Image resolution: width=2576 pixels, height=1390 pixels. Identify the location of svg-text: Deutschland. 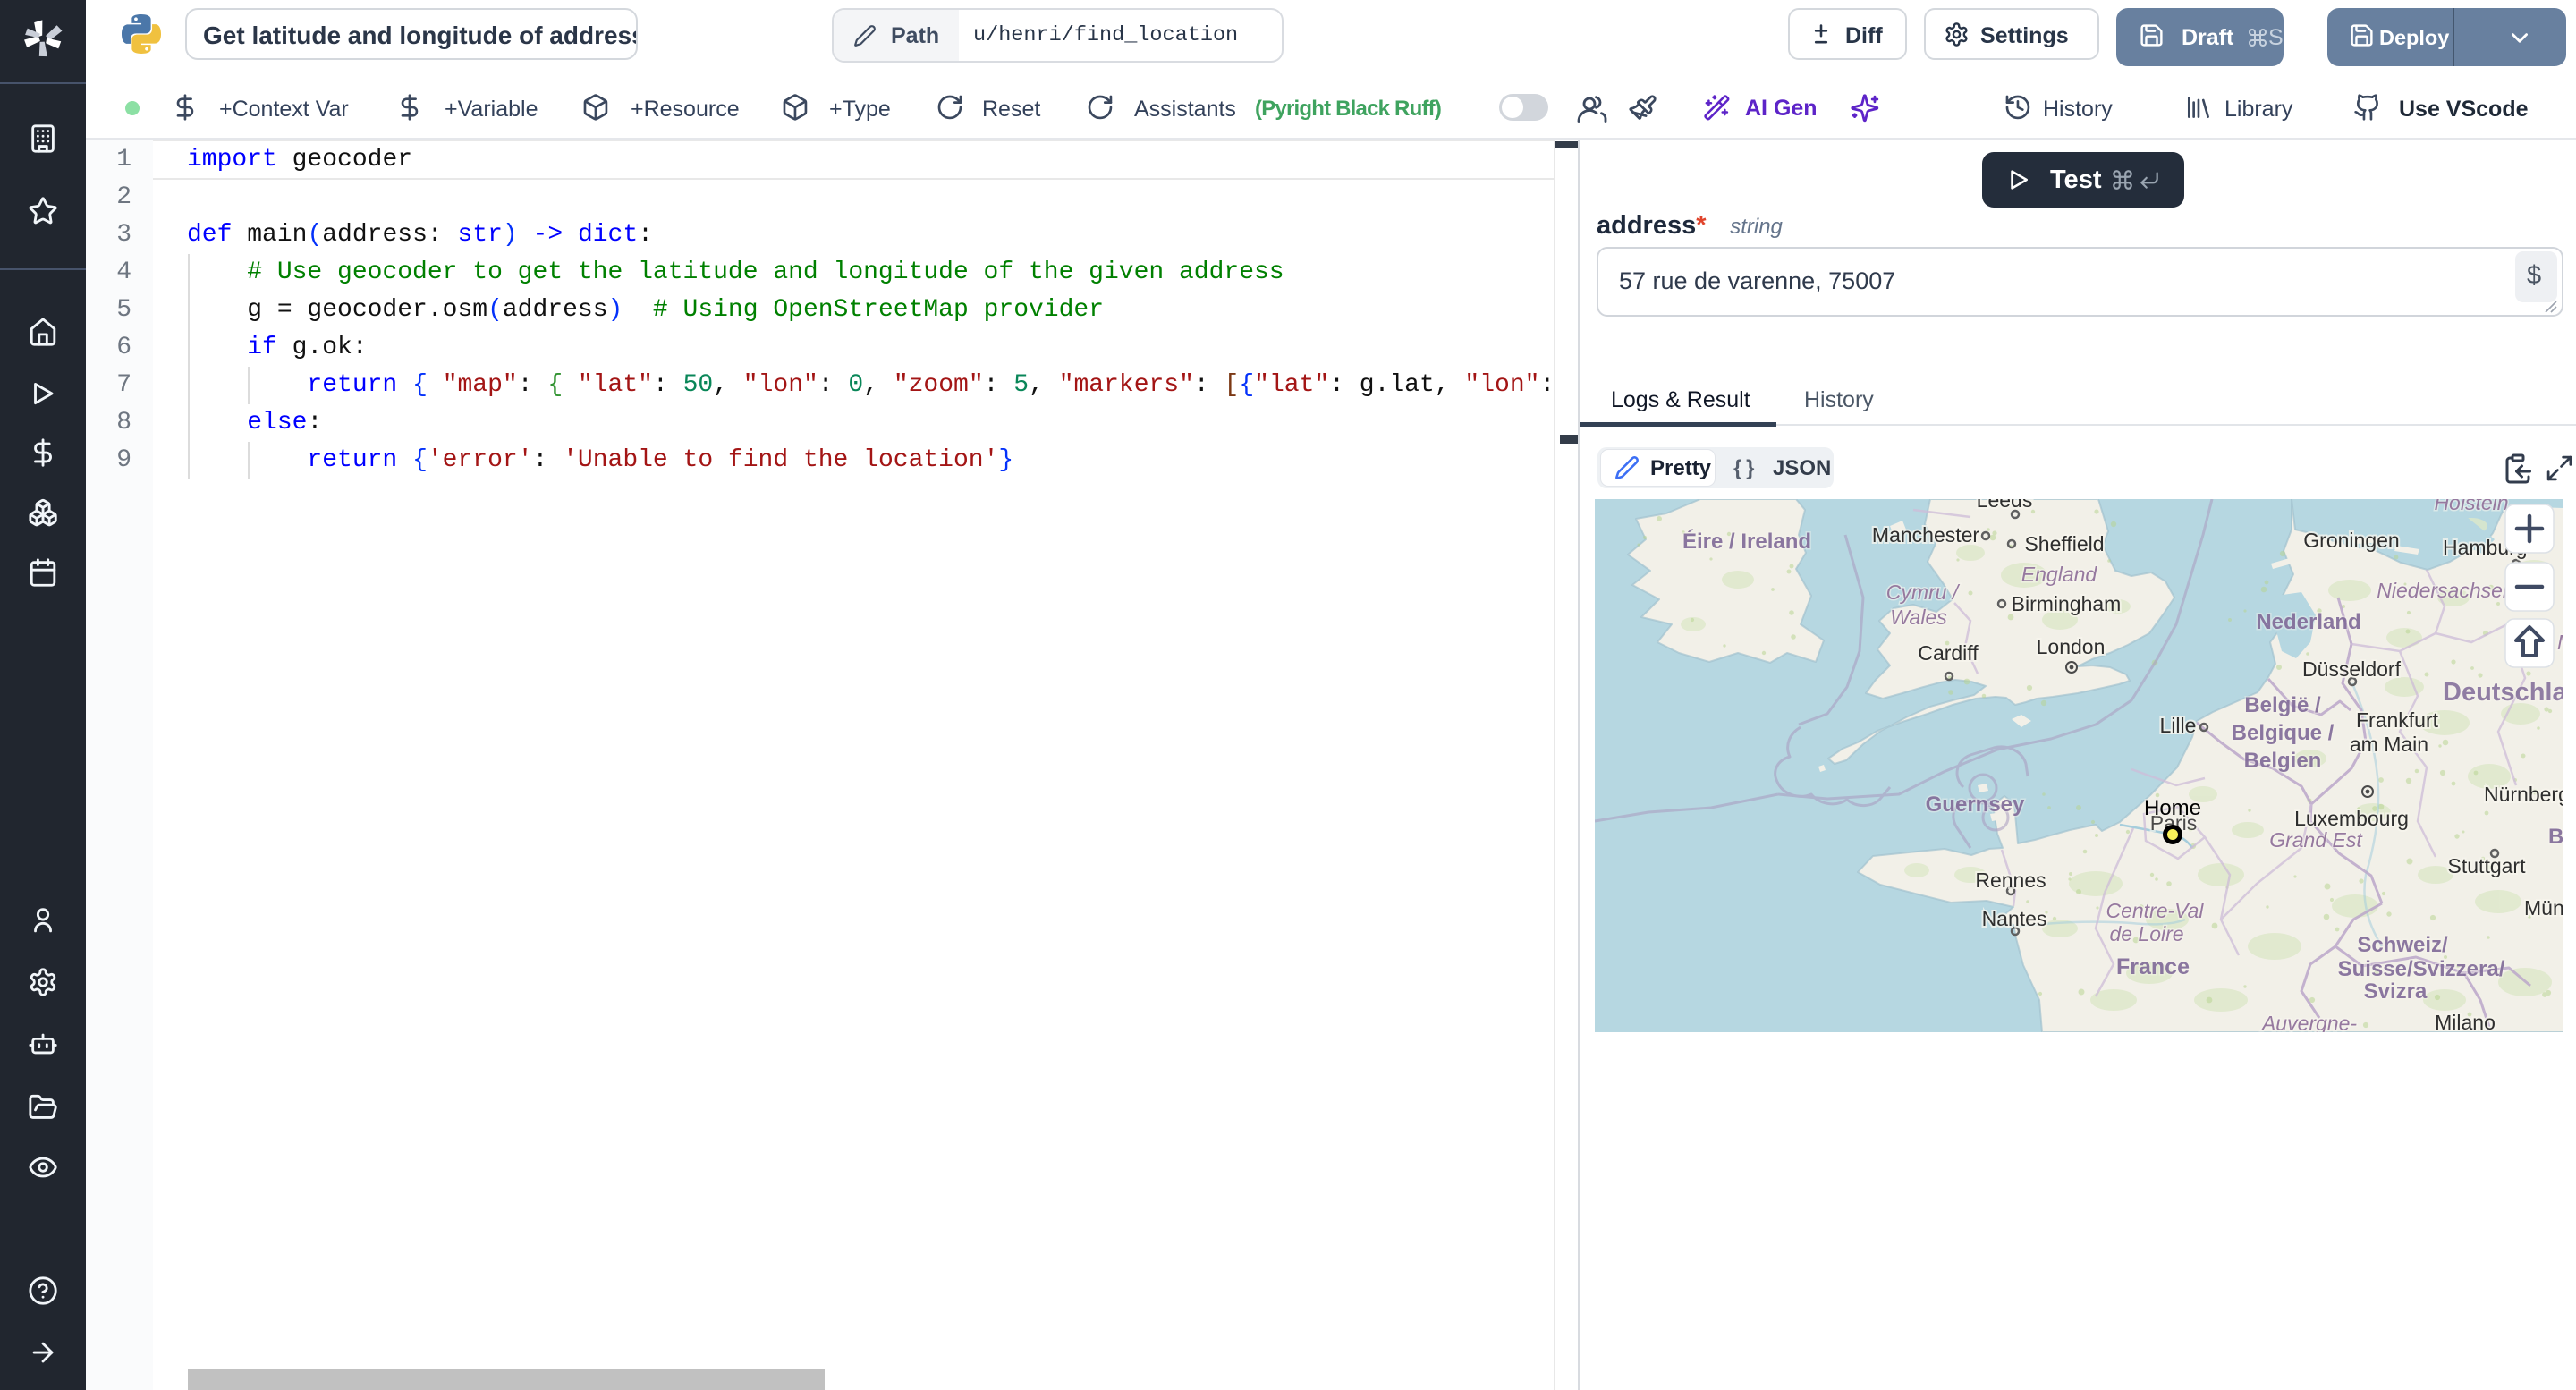
(2503, 692).